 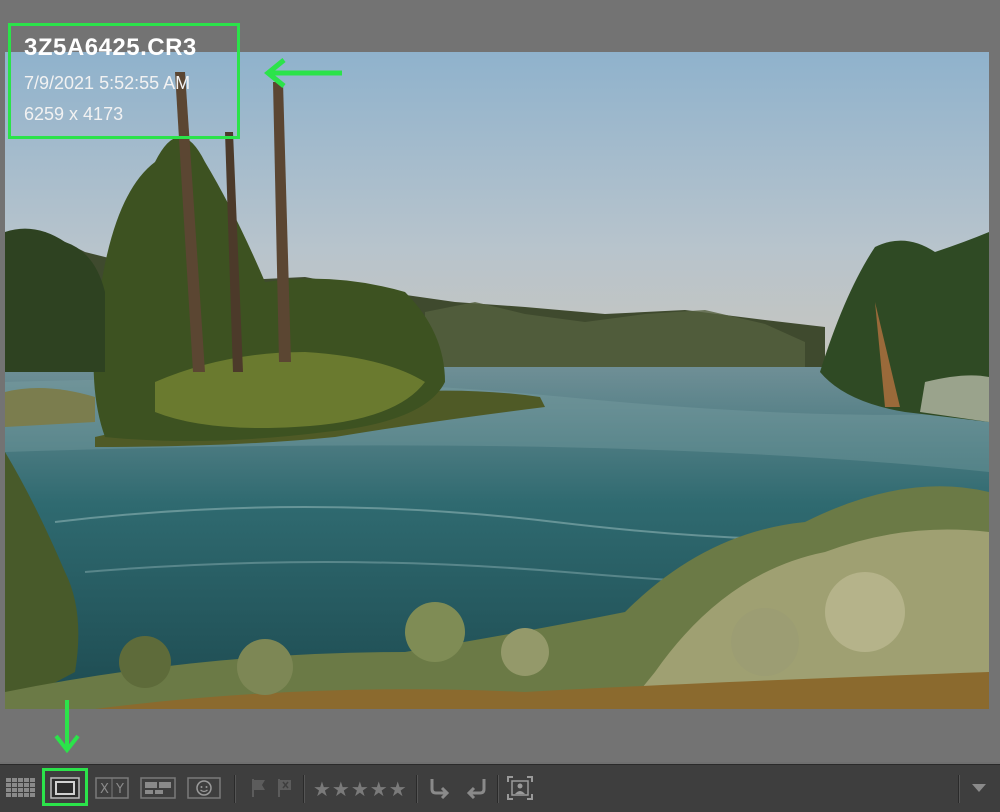 What do you see at coordinates (74, 114) in the screenshot?
I see `image-dimensions-label: 6259 x 4173` at bounding box center [74, 114].